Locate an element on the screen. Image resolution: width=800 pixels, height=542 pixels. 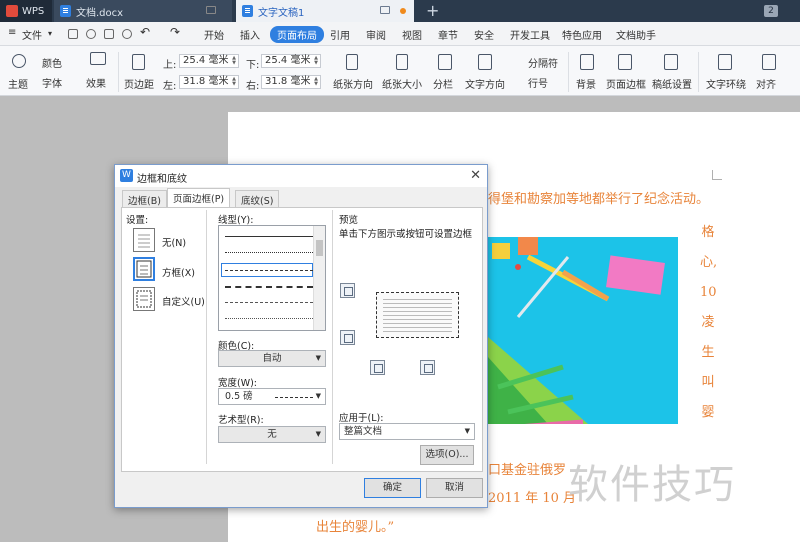
menu-chapter: 章节 is located at coordinates (448, 34).